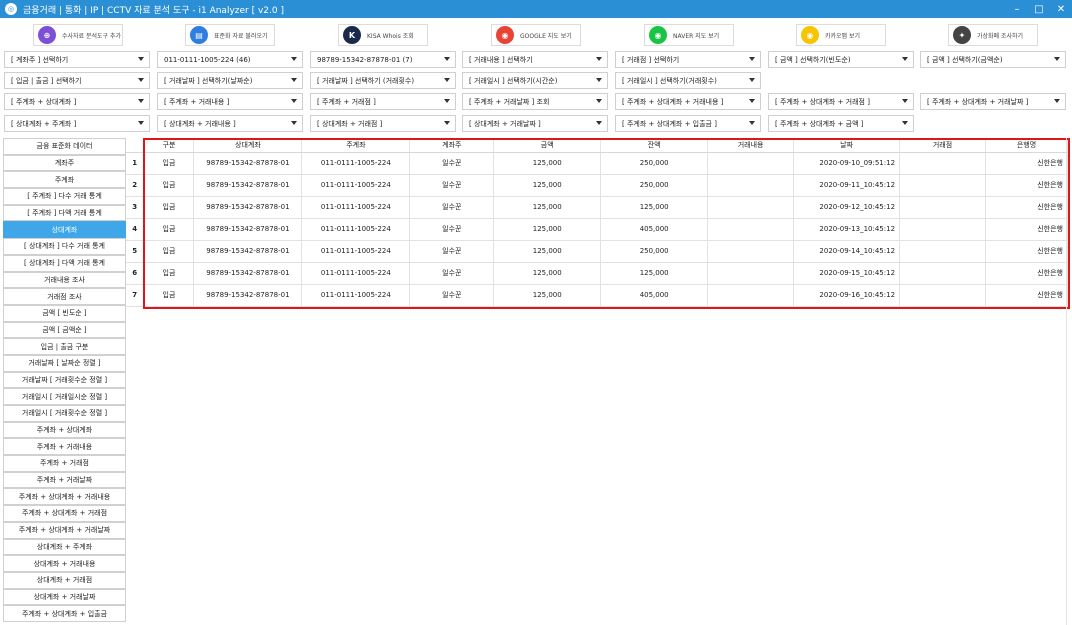 This screenshot has height=625, width=1072. I want to click on google-map-button: ◉ GOOGLE 지도 보기, so click(536, 35).